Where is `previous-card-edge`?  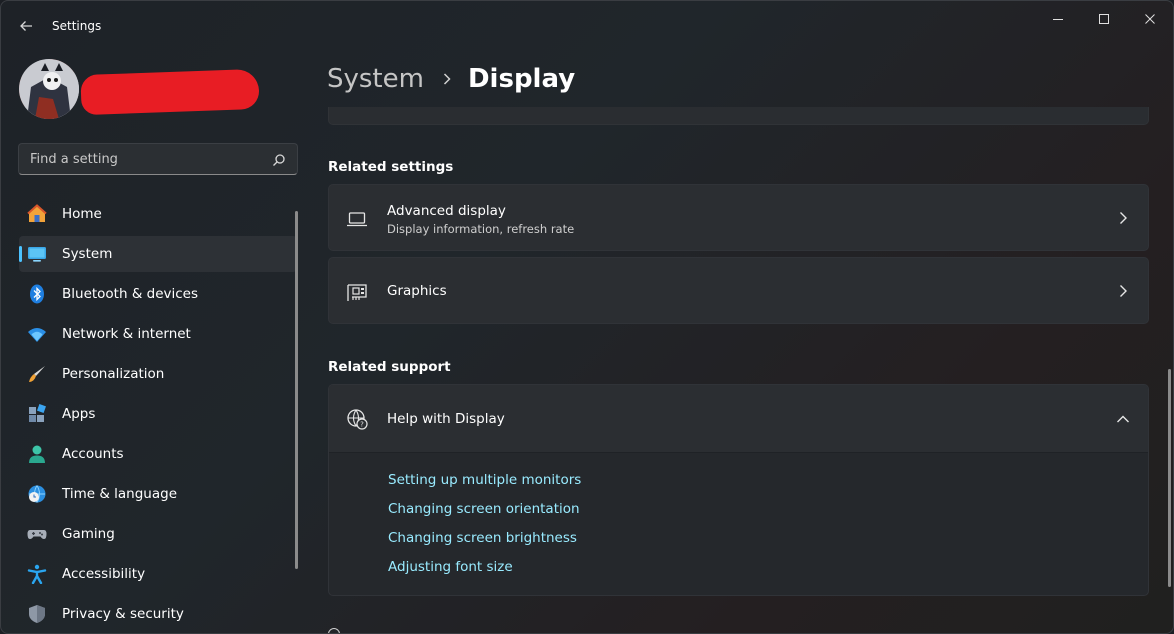
previous-card-edge is located at coordinates (738, 116).